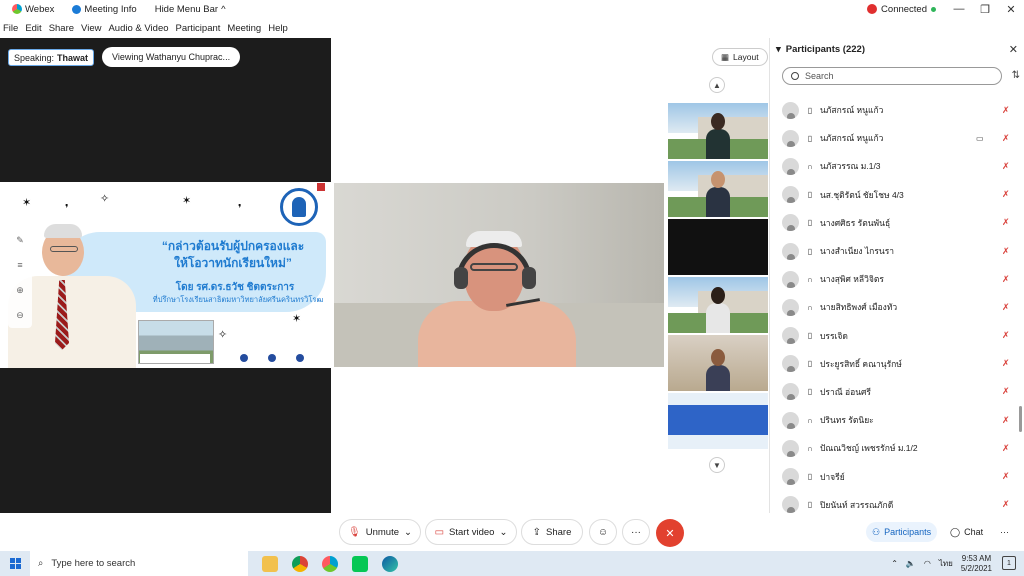 Image resolution: width=1024 pixels, height=576 pixels. What do you see at coordinates (278, 28) in the screenshot?
I see `menu-help: Help` at bounding box center [278, 28].